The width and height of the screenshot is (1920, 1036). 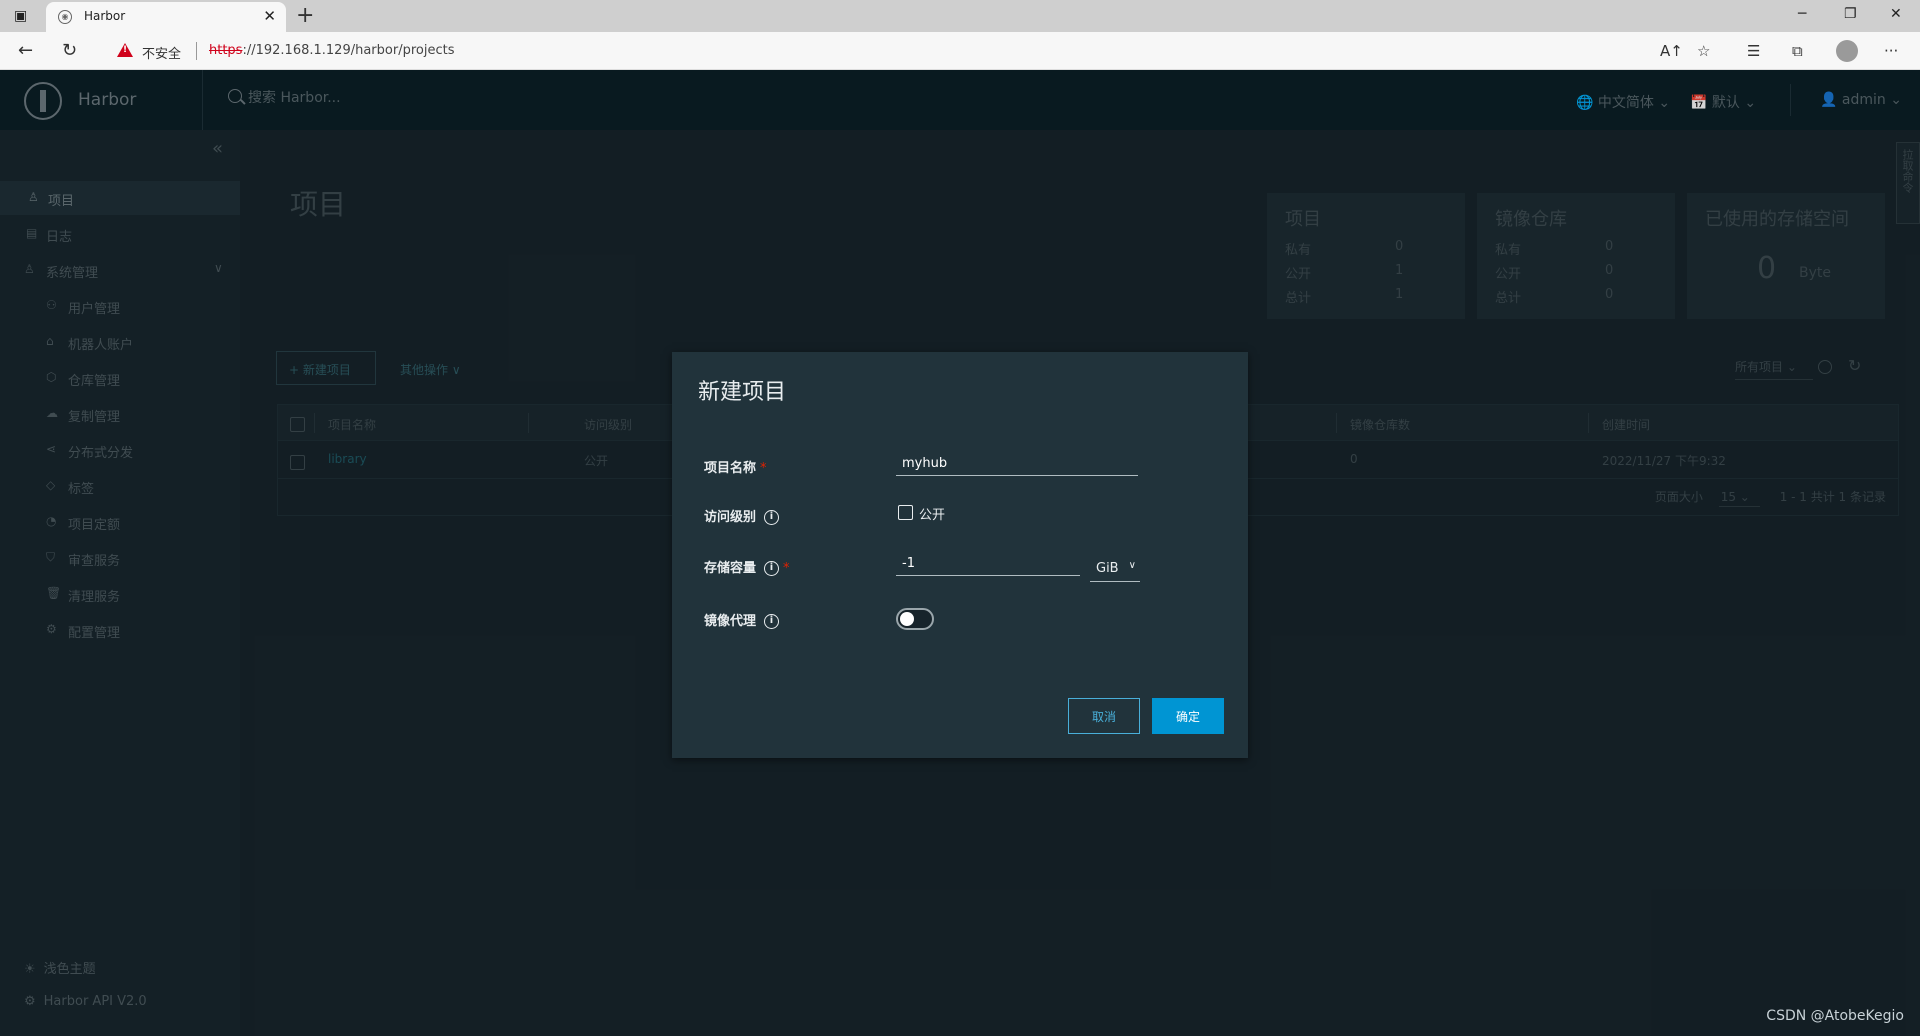 I want to click on project-name-input, so click(x=1017, y=464).